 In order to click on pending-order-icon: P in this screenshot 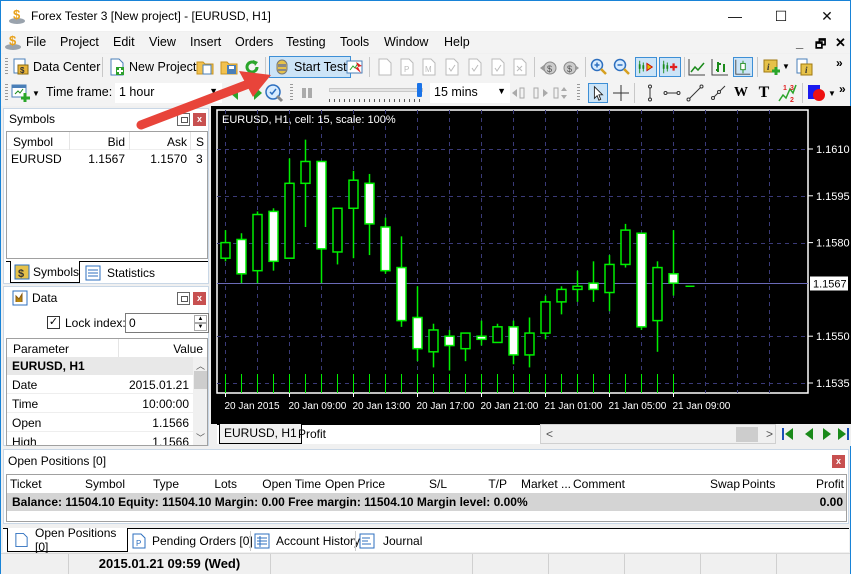, I will do `click(407, 67)`.